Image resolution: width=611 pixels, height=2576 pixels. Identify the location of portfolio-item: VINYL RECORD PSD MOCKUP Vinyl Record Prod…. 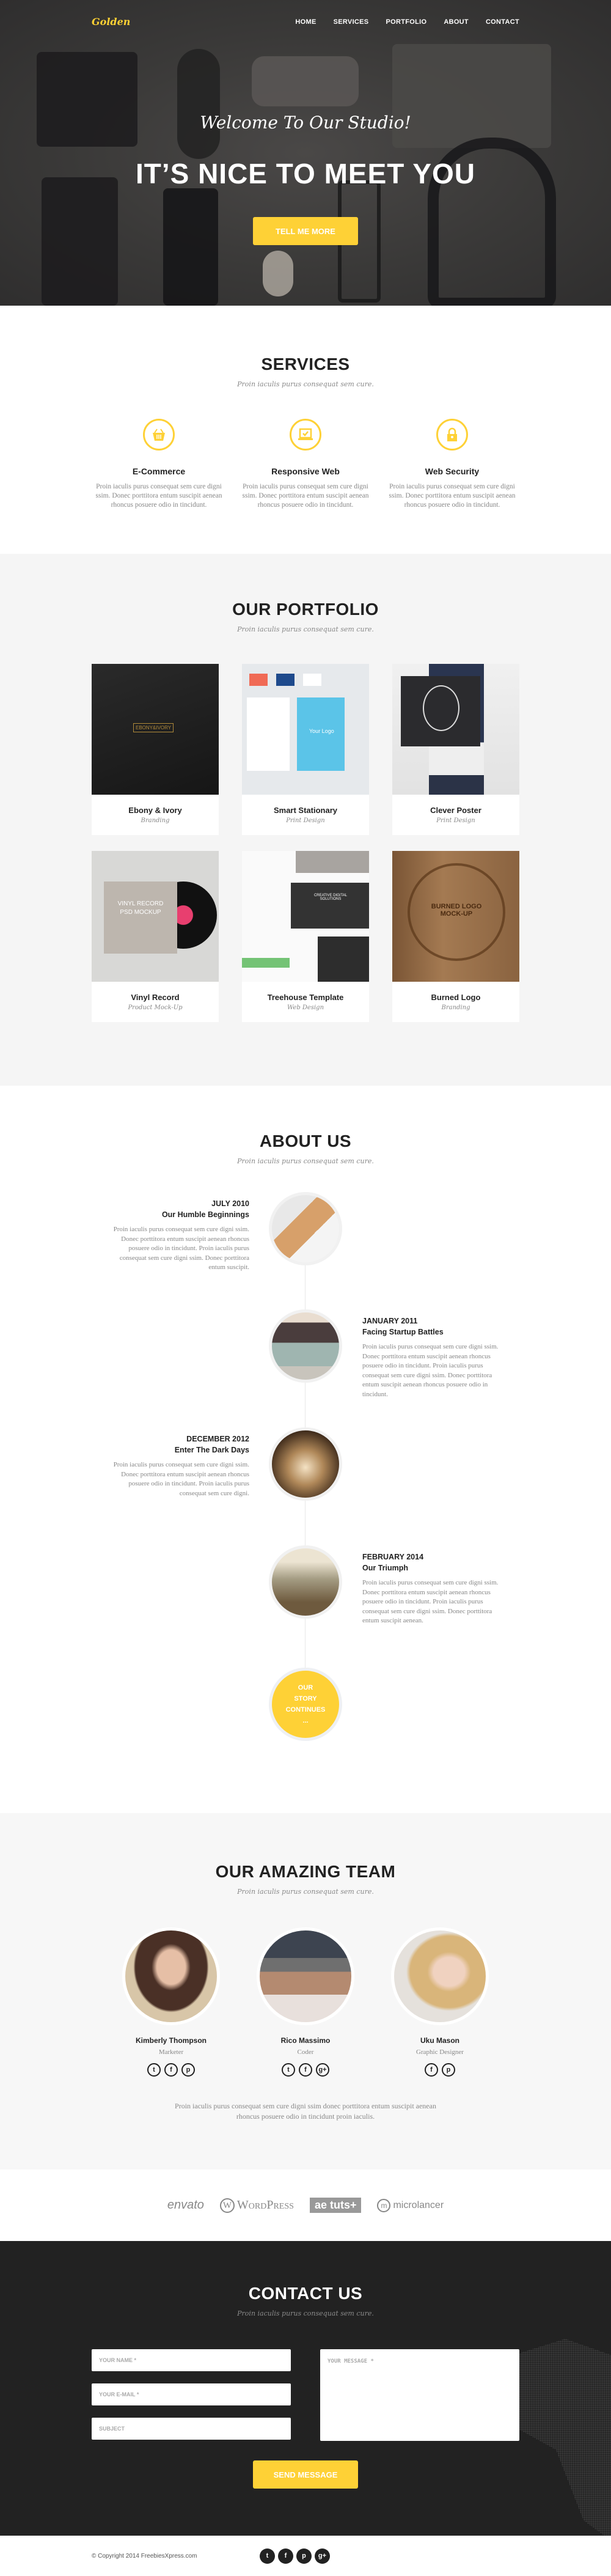
(155, 936).